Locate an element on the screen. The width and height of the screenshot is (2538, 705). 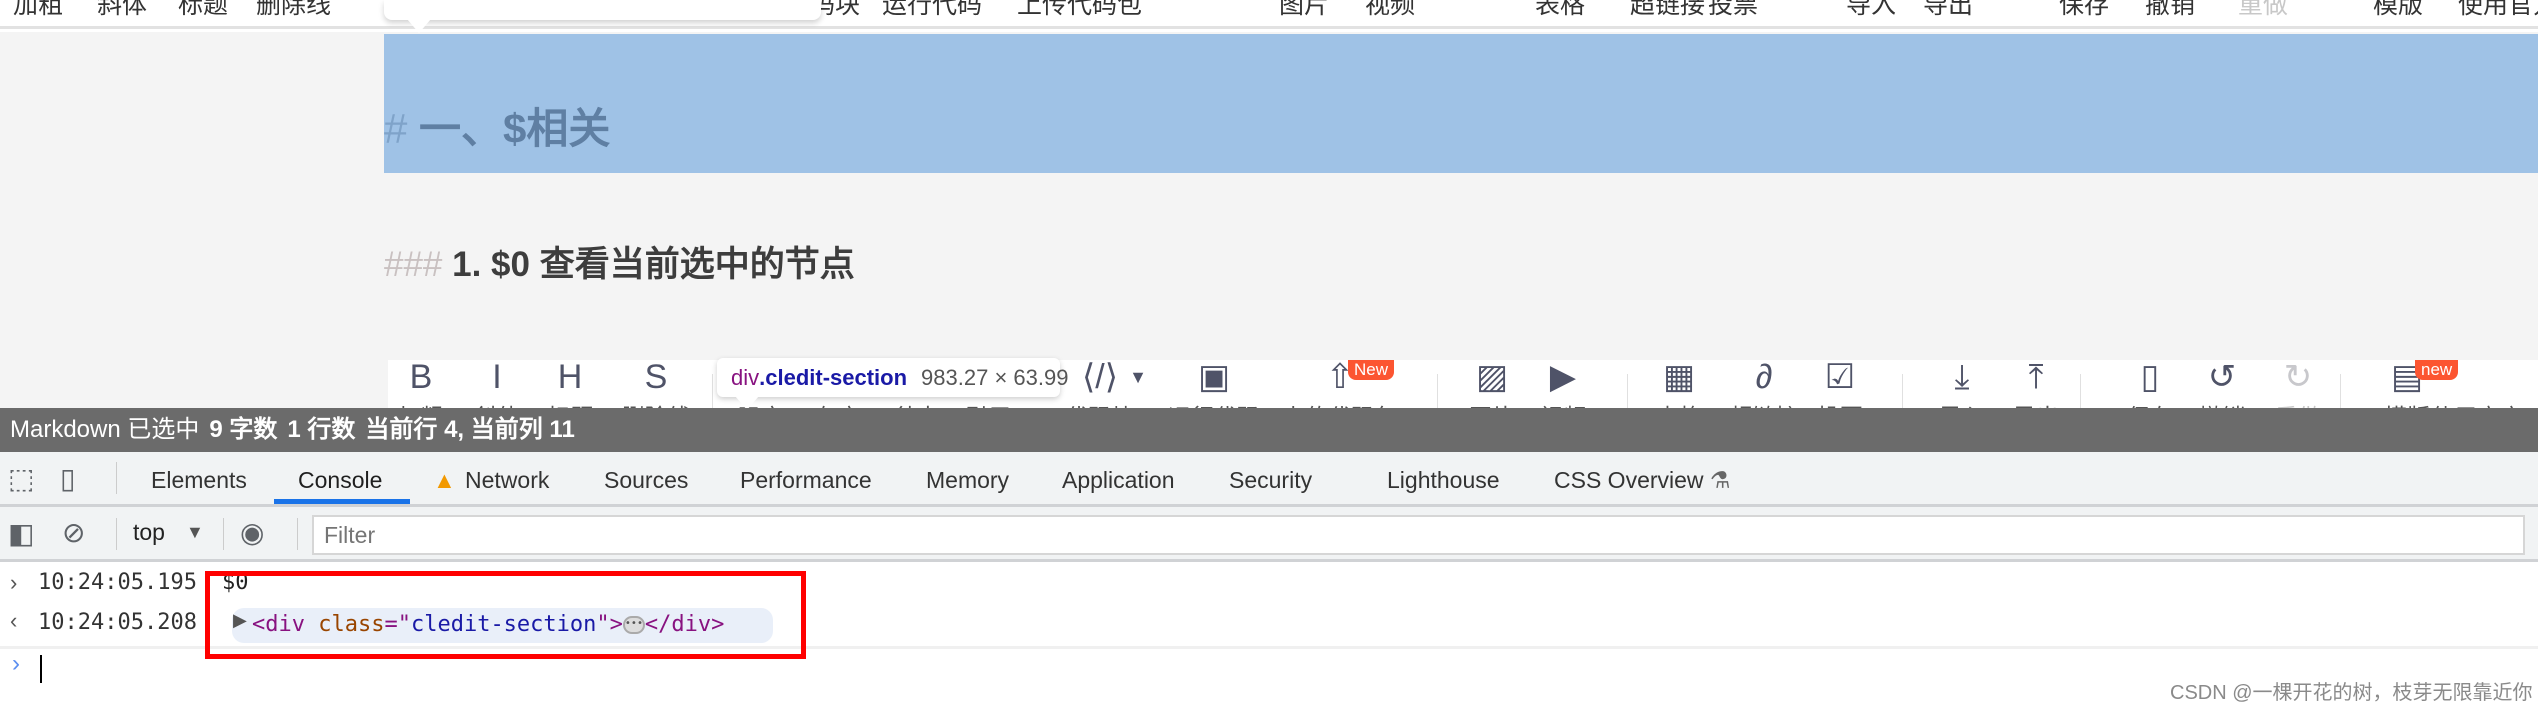
toolbar-label: 运行代码 is located at coordinates (1214, 403).